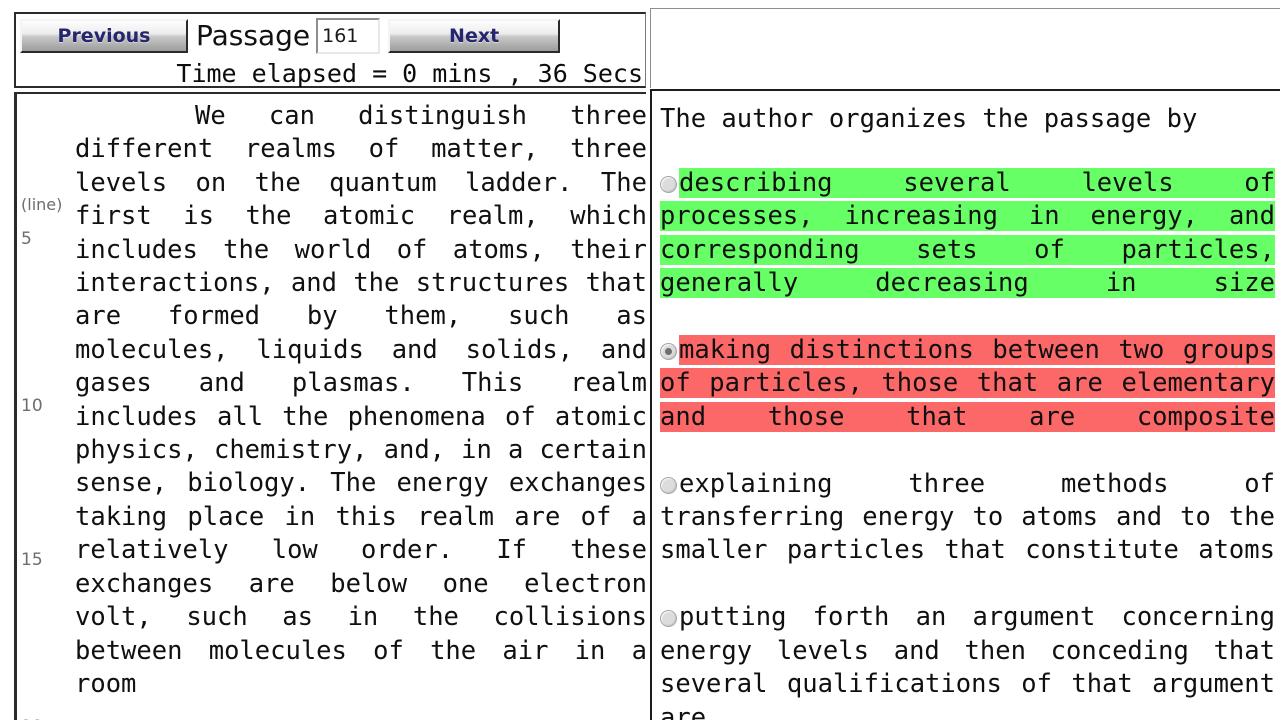 This screenshot has width=1280, height=720. What do you see at coordinates (104, 36) in the screenshot?
I see `previous-button: Previous` at bounding box center [104, 36].